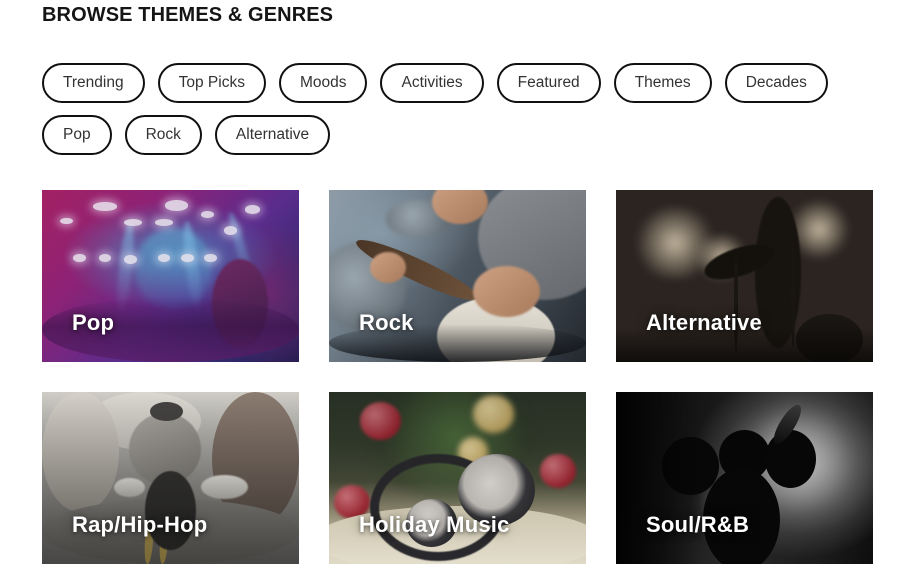 Image resolution: width=909 pixels, height=579 pixels. What do you see at coordinates (323, 83) in the screenshot?
I see `filter-pill-moods: Moods` at bounding box center [323, 83].